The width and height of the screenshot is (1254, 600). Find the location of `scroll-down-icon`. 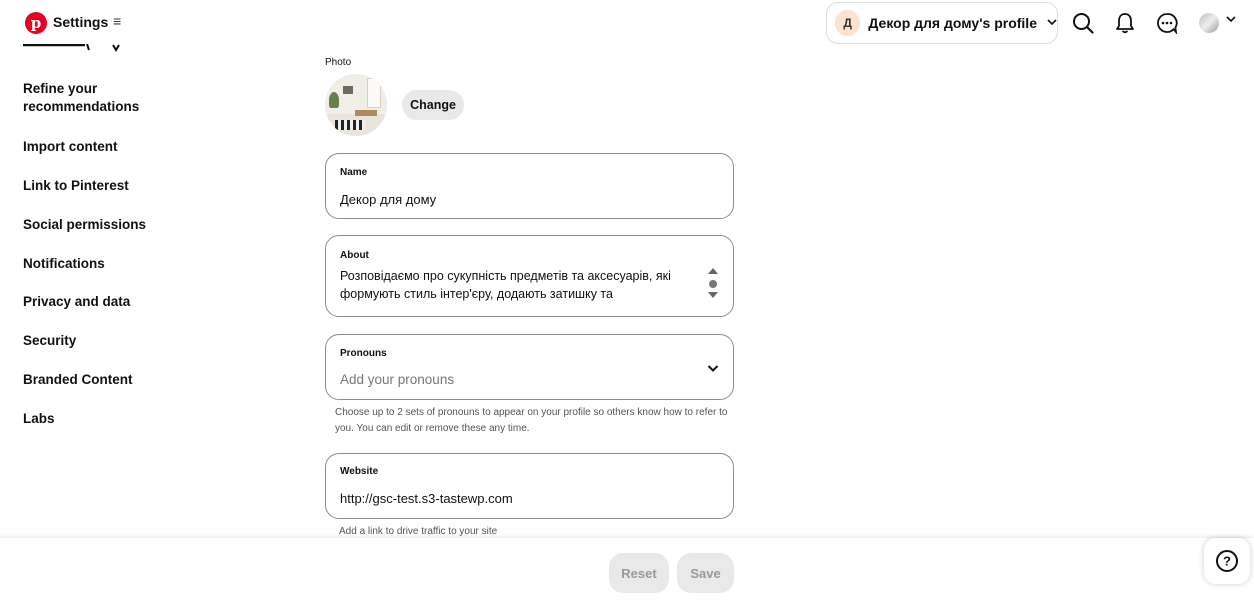

scroll-down-icon is located at coordinates (713, 295).